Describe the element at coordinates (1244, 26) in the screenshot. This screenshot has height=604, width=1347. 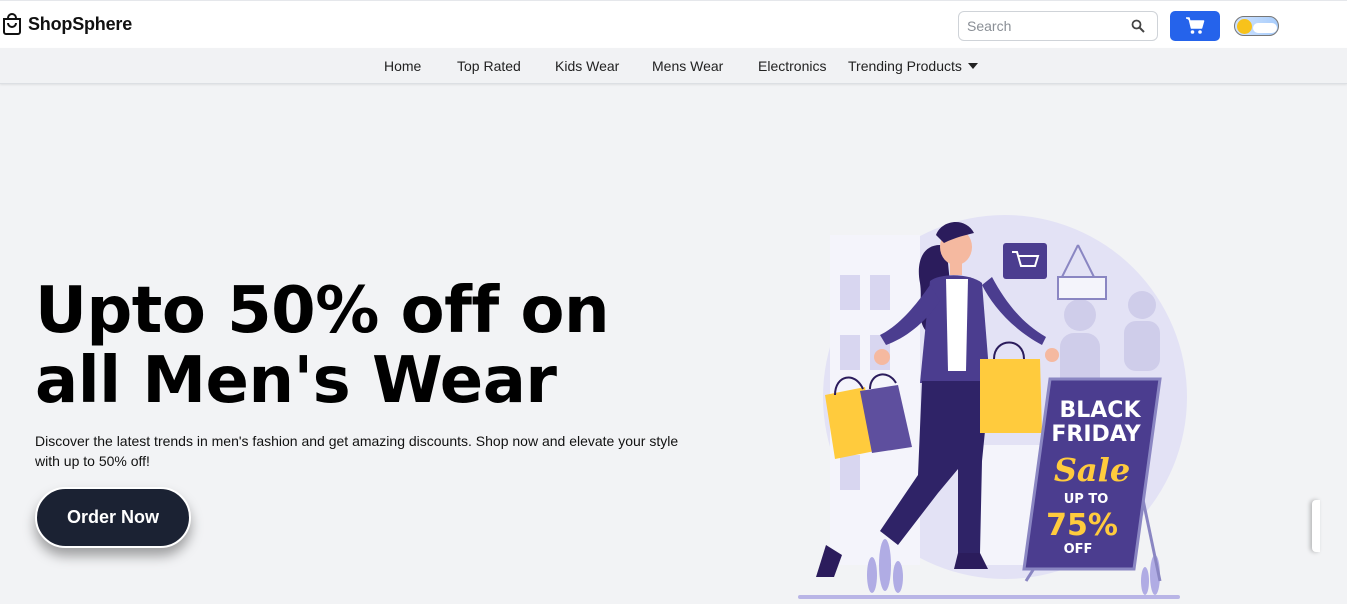
I see `sun-icon` at that location.